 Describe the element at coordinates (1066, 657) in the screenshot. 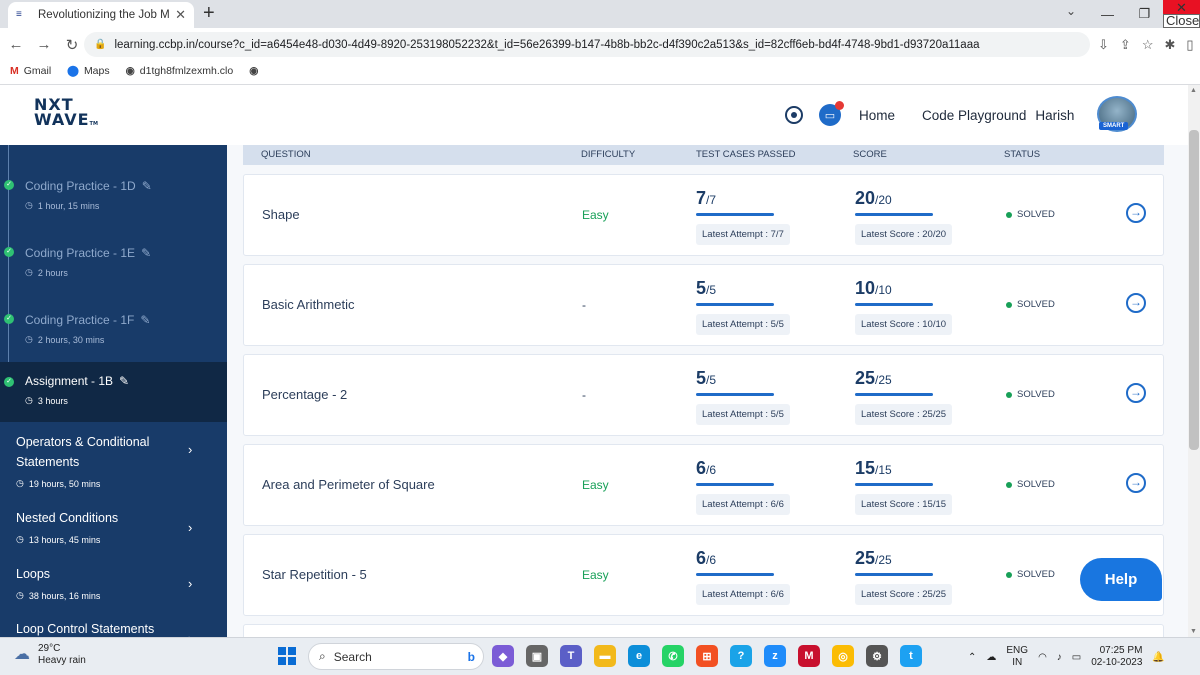

I see `system-tray: ⌃ ☁ ENG IN ◠ ♪ ▭ 07:25 PM 02-10-2023 🔔` at that location.